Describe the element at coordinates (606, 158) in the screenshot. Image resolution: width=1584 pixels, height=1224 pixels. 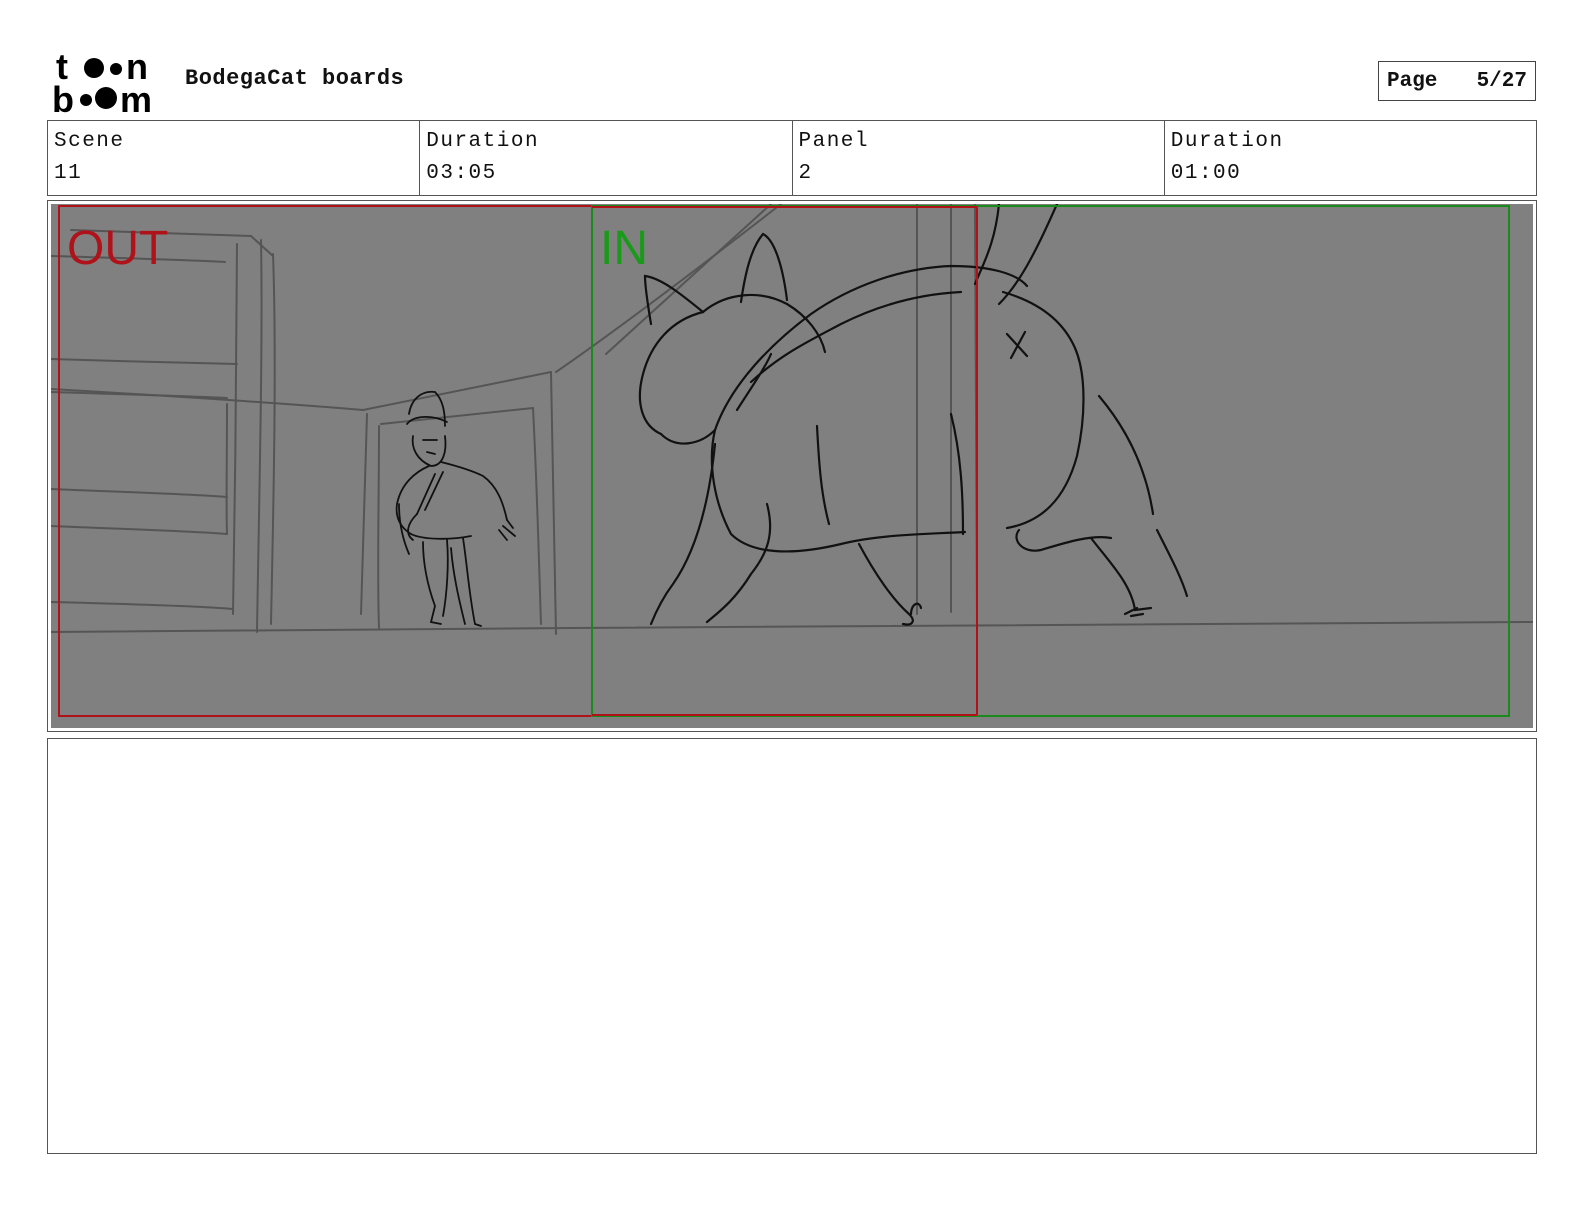
I see `scene-duration-cell: Duration 03:05` at that location.